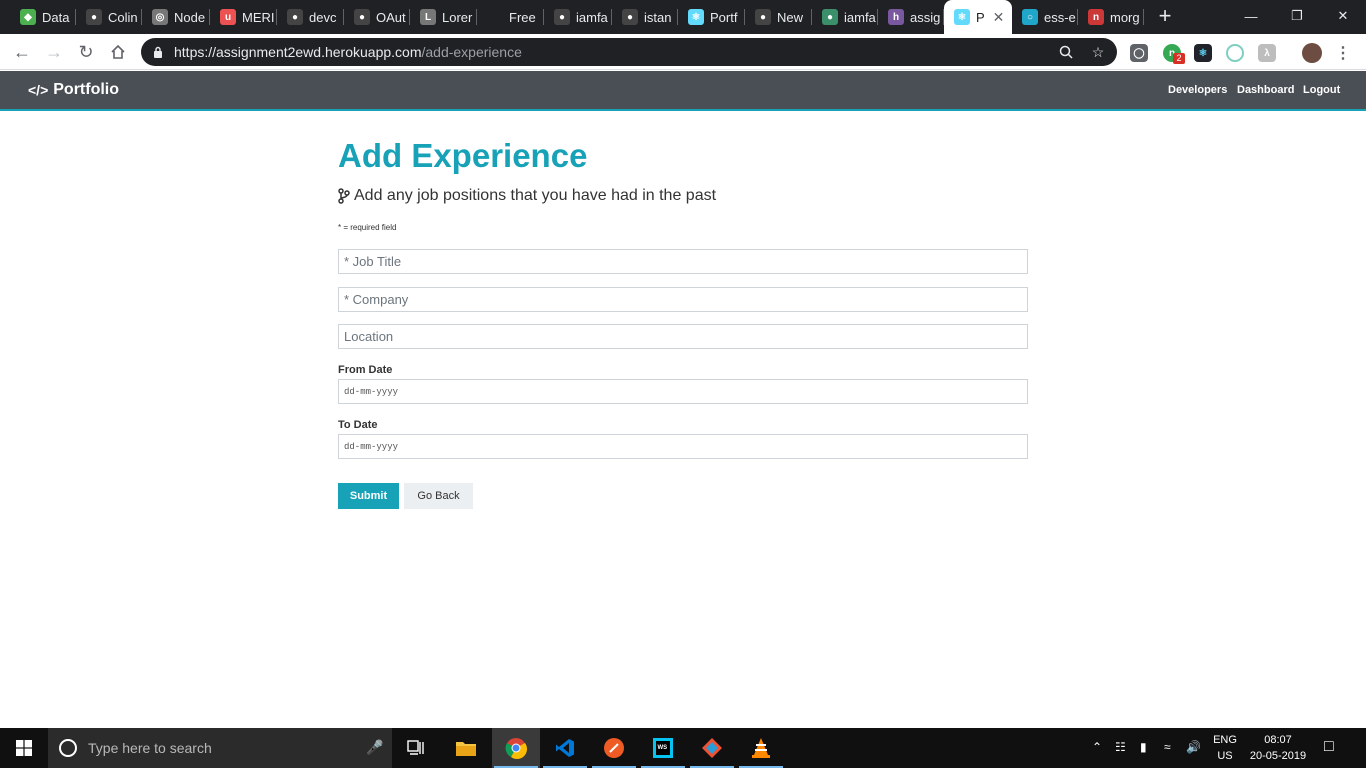 Image resolution: width=1366 pixels, height=768 pixels. Describe the element at coordinates (1312, 53) in the screenshot. I see `profile-avatar` at that location.